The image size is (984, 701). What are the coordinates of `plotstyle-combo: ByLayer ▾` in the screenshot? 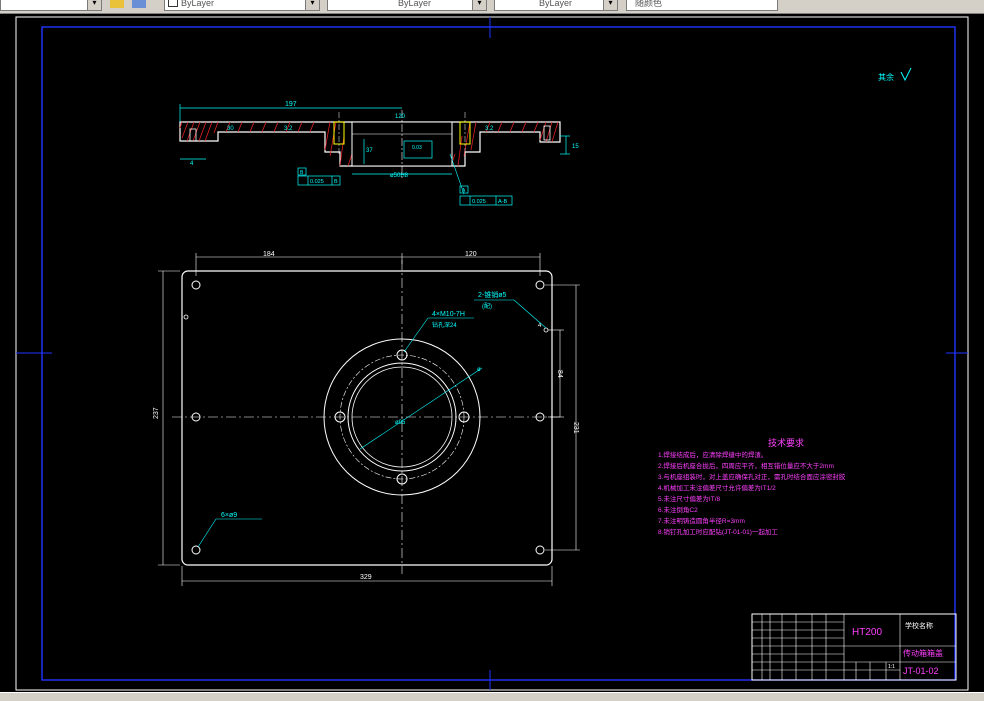 It's located at (556, 5).